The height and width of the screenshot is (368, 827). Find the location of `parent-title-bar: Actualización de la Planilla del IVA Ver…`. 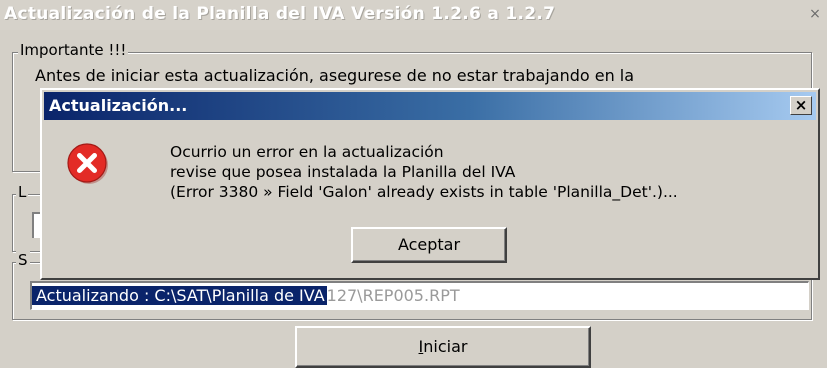

parent-title-bar: Actualización de la Planilla del IVA Ver… is located at coordinates (413, 15).